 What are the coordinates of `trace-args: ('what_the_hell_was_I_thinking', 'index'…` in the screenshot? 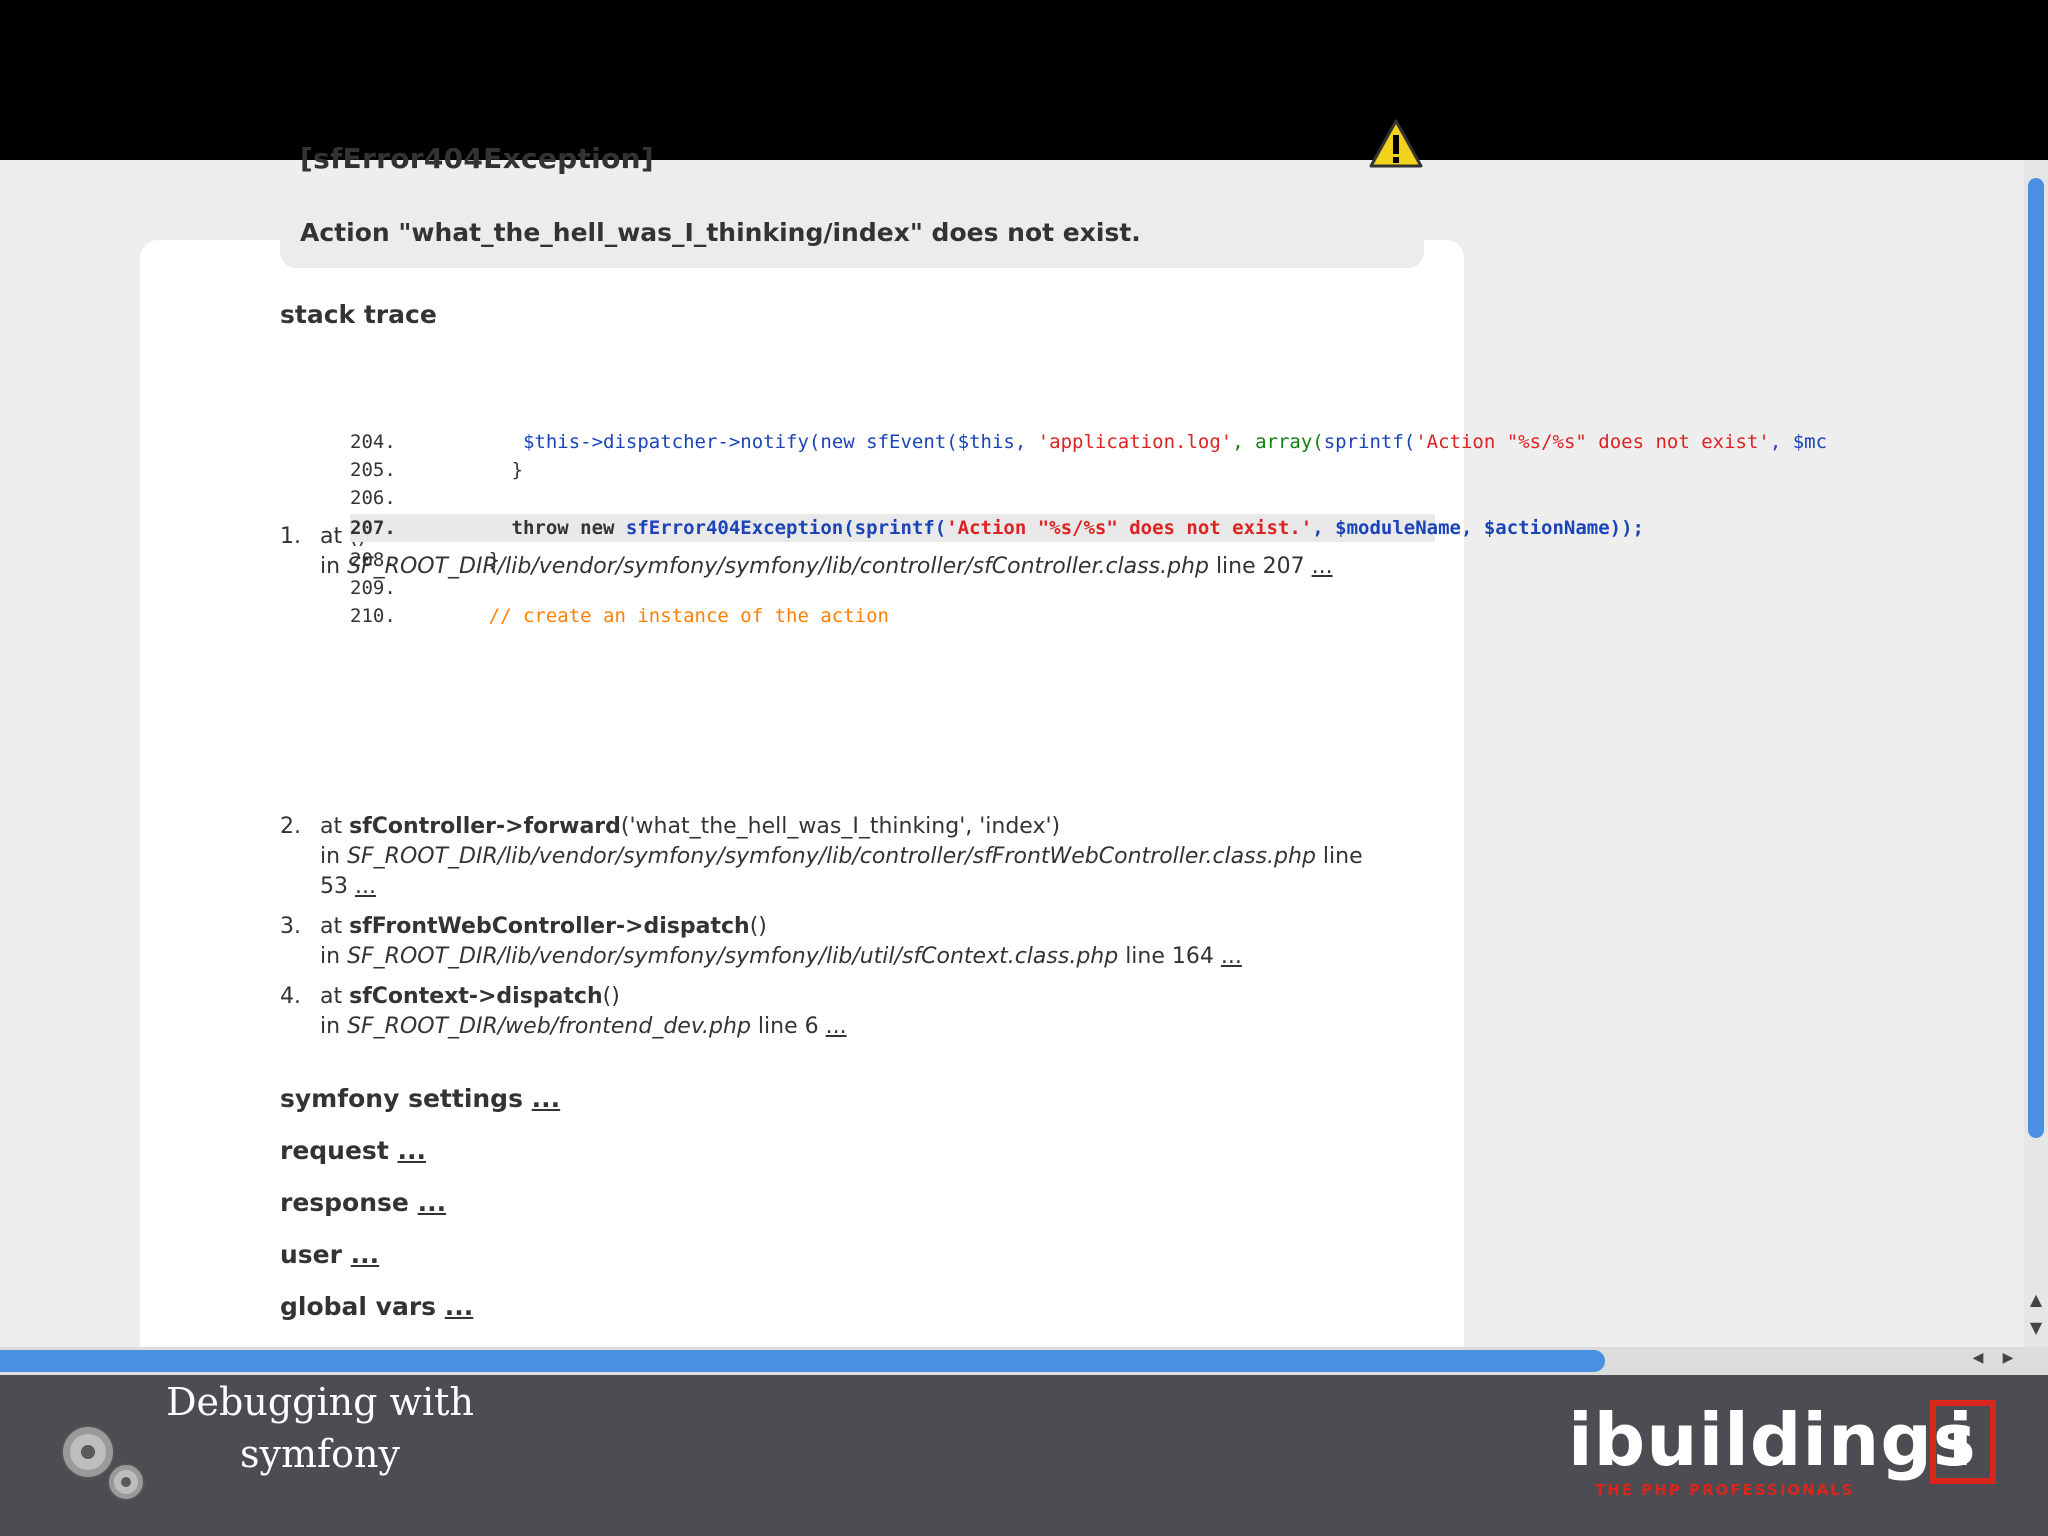 It's located at (840, 826).